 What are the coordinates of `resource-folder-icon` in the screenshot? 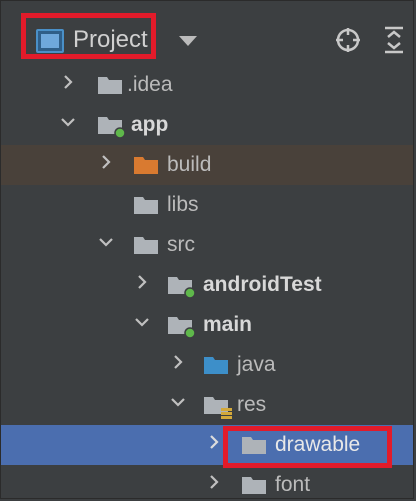 It's located at (218, 408).